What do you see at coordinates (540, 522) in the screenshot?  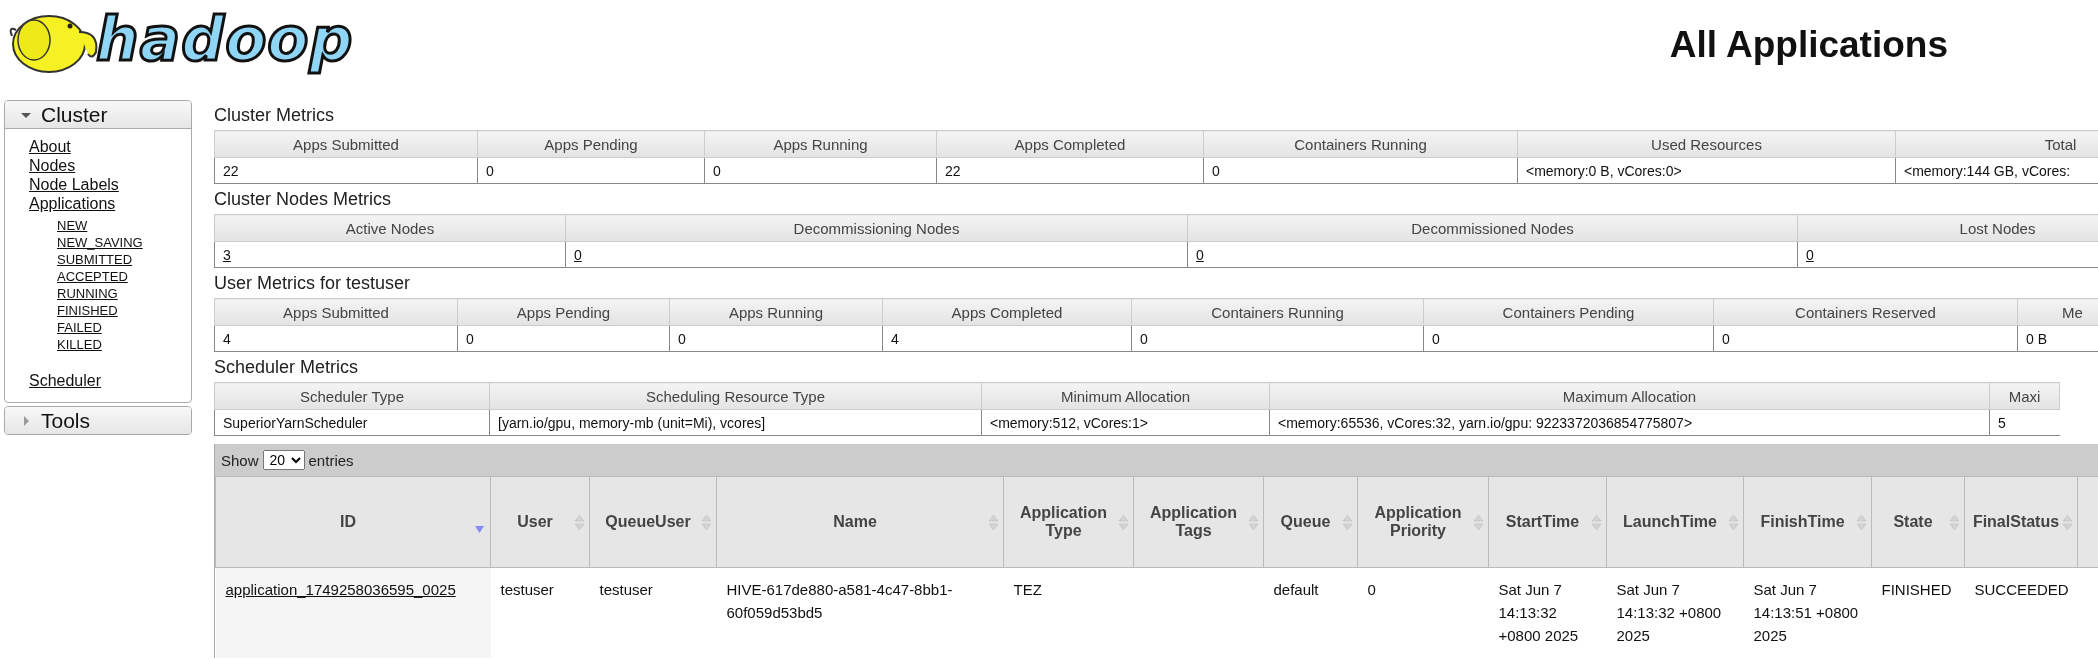 I see `column-header: User` at bounding box center [540, 522].